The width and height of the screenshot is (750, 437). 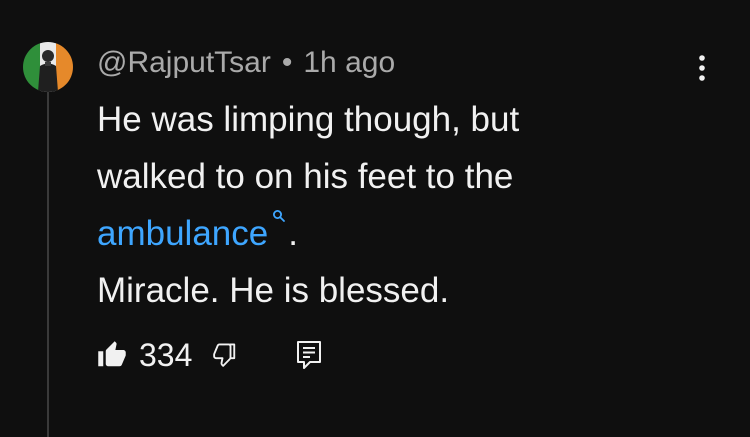 I want to click on comment-line-1: He was limping though, but, so click(x=308, y=119).